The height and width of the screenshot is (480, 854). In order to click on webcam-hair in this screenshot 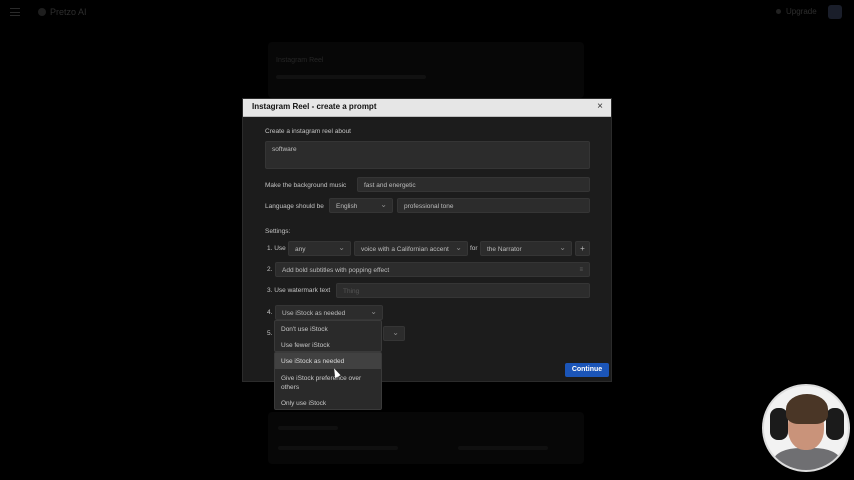, I will do `click(807, 409)`.